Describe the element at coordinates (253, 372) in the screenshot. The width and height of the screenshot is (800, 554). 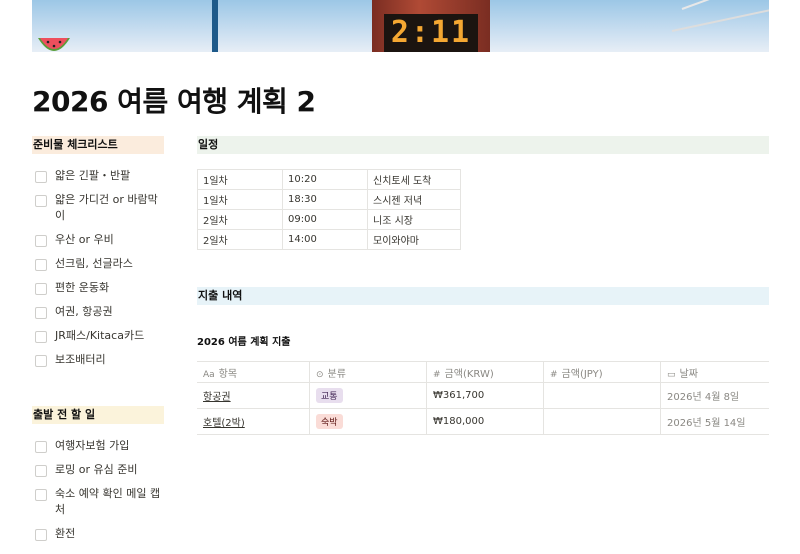
I see `column-header-item: Aa 항목` at that location.